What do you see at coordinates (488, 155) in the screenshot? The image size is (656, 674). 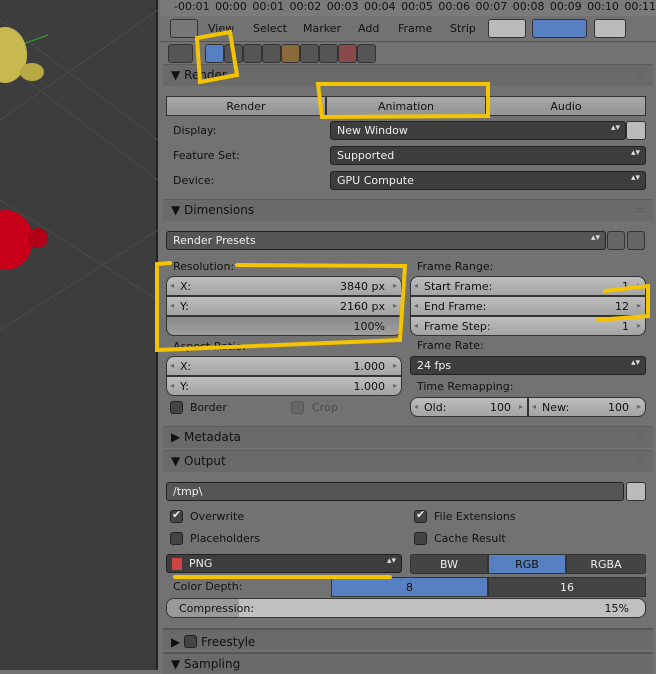 I see `feature-set-dropdown: Supported ▴▾` at bounding box center [488, 155].